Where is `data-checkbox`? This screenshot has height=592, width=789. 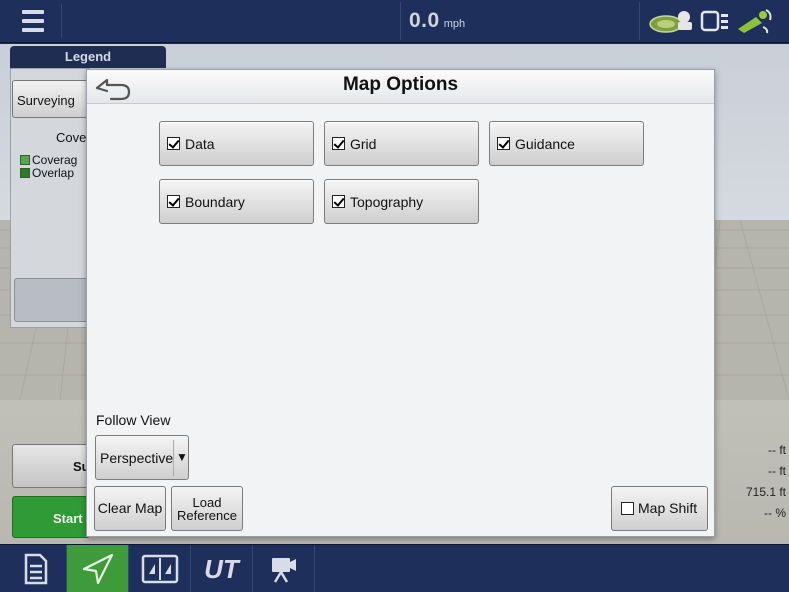
data-checkbox is located at coordinates (173, 143).